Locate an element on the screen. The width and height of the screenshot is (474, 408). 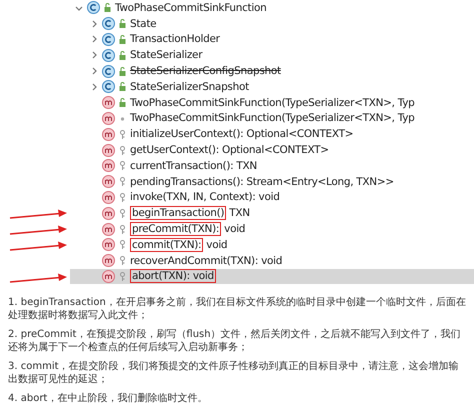
highlight-box: abort(TXN): void is located at coordinates (173, 276).